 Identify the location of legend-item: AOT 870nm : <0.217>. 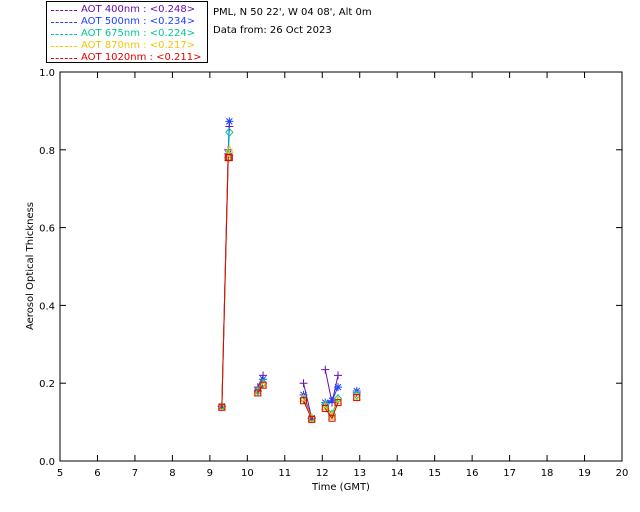
(127, 46).